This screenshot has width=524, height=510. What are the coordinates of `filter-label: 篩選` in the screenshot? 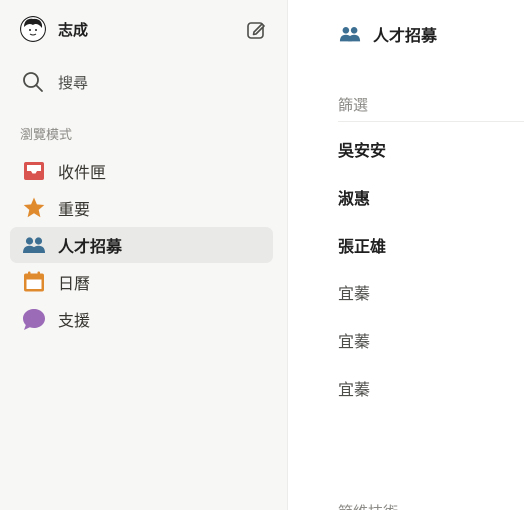 It's located at (353, 104).